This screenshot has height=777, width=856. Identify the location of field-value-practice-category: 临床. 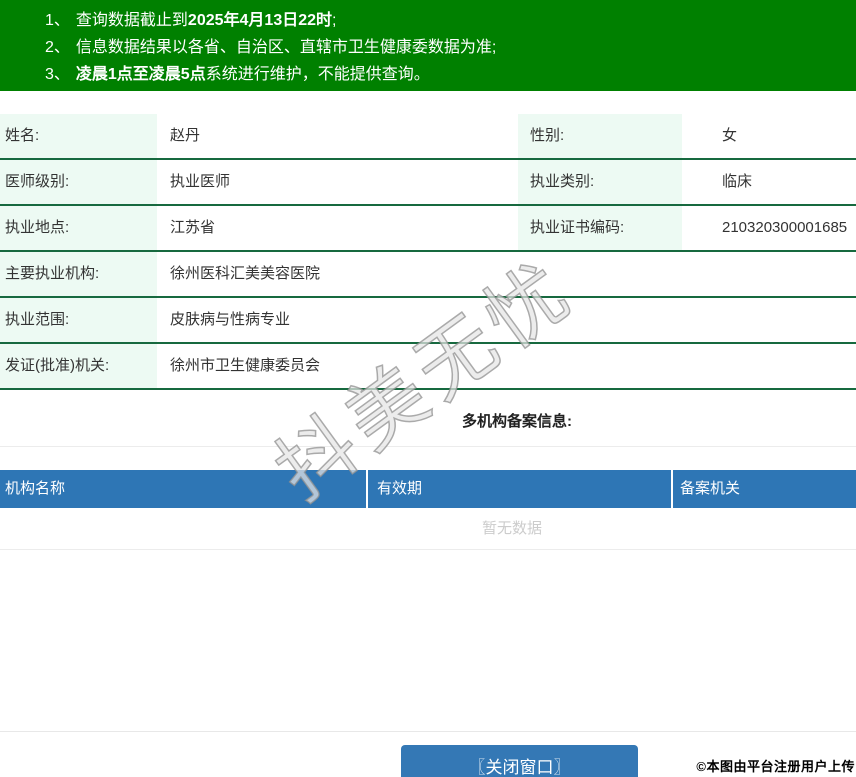
(737, 181).